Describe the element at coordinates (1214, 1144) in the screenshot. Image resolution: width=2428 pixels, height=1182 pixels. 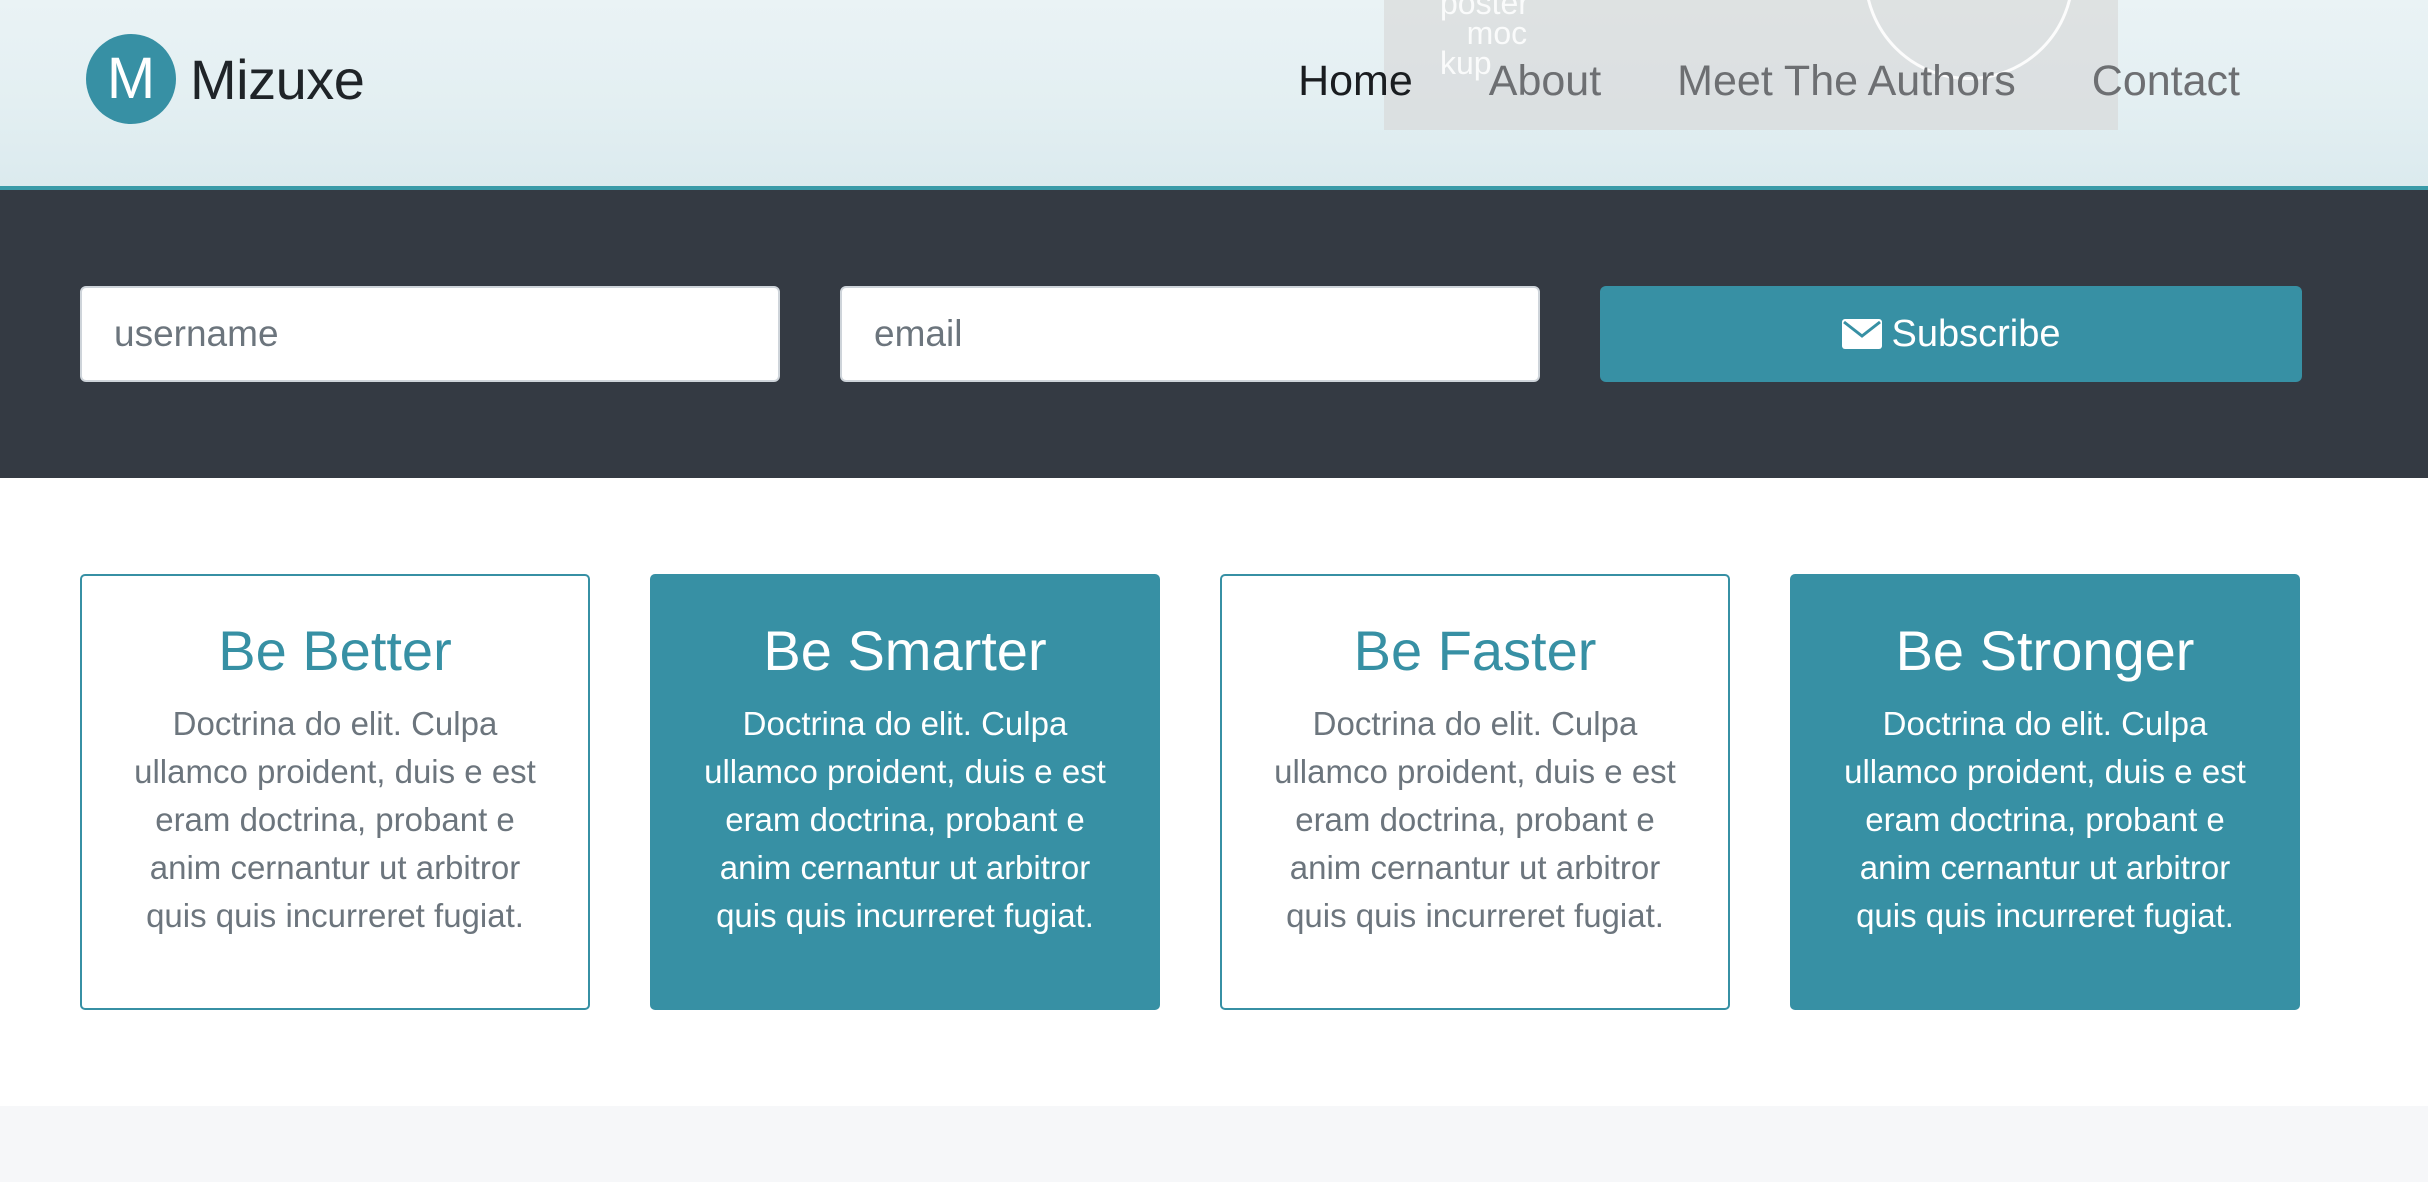
I see `next-section-band` at that location.